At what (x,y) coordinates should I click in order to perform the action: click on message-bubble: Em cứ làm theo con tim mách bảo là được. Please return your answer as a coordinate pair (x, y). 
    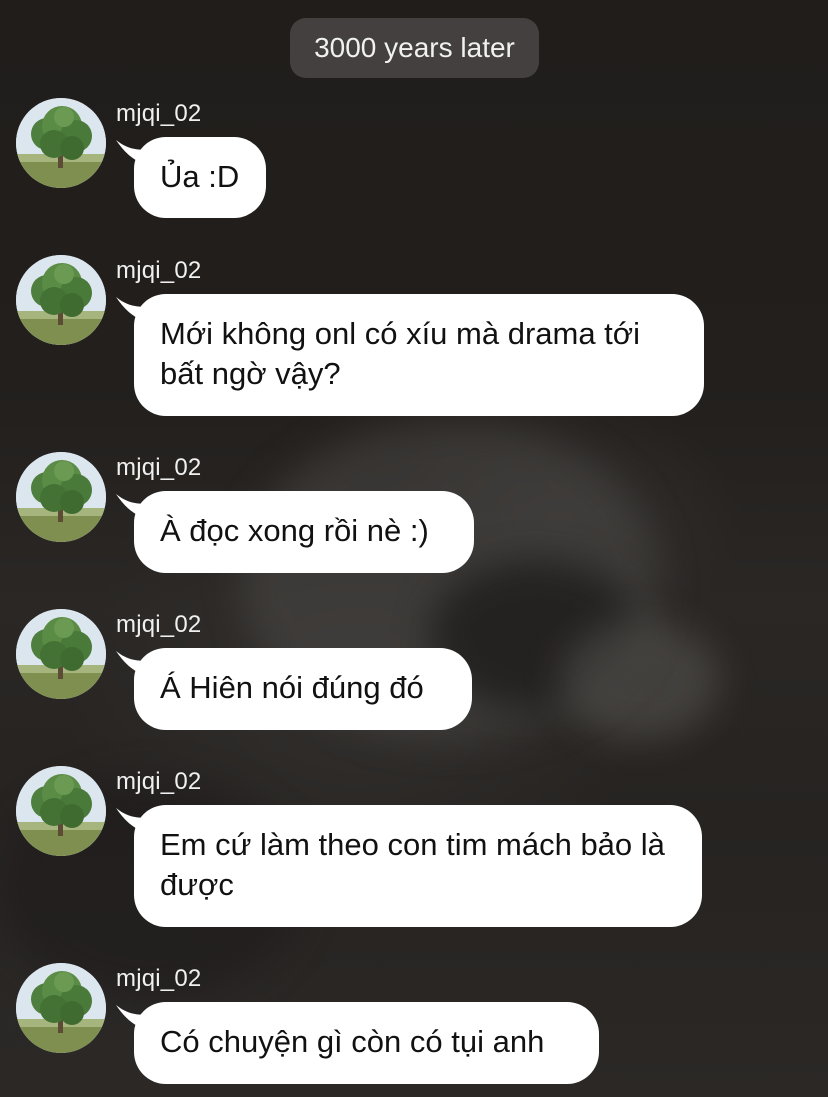
    Looking at the image, I should click on (418, 866).